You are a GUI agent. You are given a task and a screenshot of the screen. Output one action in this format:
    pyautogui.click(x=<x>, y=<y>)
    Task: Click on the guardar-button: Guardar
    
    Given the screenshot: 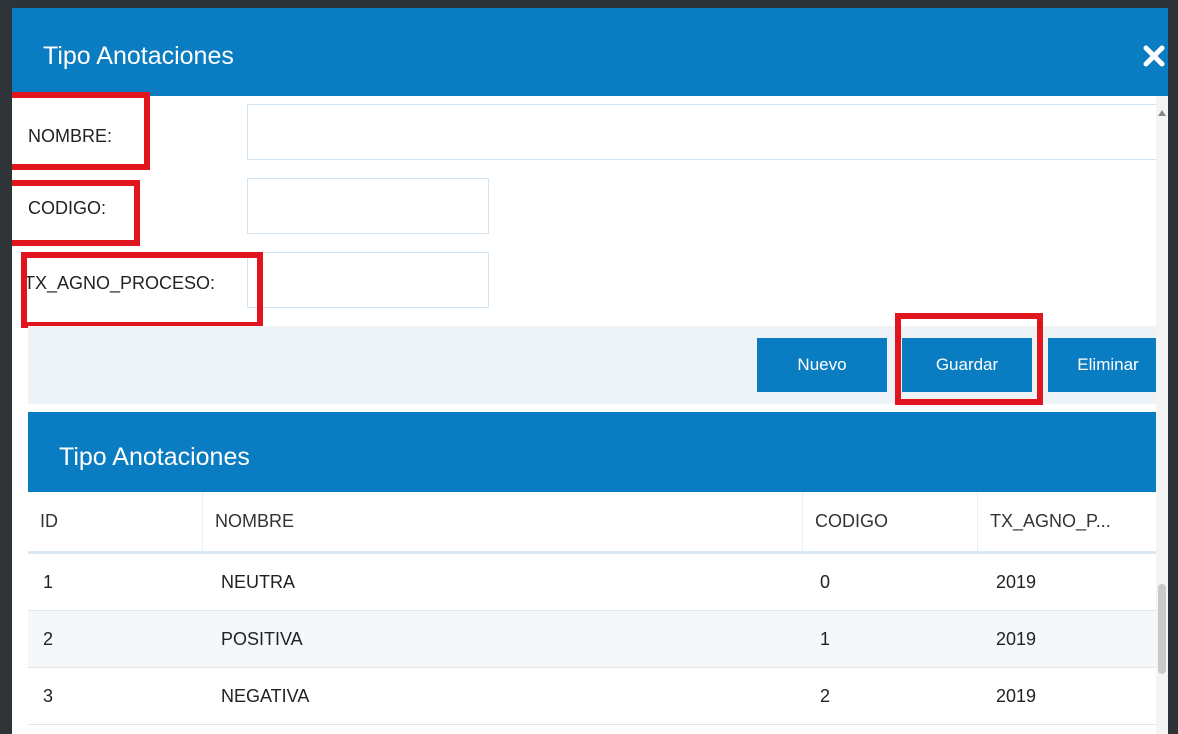 What is the action you would take?
    pyautogui.click(x=967, y=365)
    